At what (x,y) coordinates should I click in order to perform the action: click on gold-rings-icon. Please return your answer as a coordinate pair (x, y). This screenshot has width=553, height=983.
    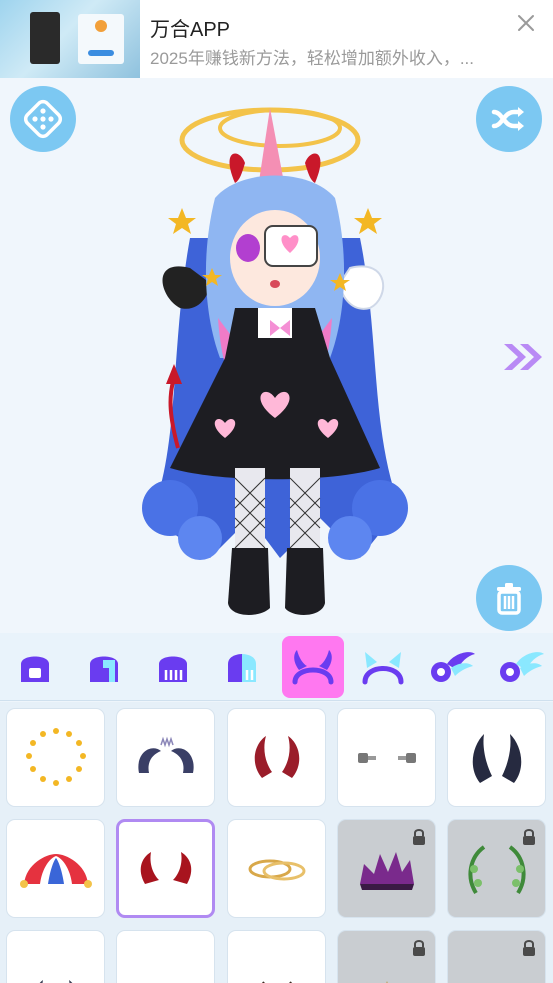
    Looking at the image, I should click on (276, 869).